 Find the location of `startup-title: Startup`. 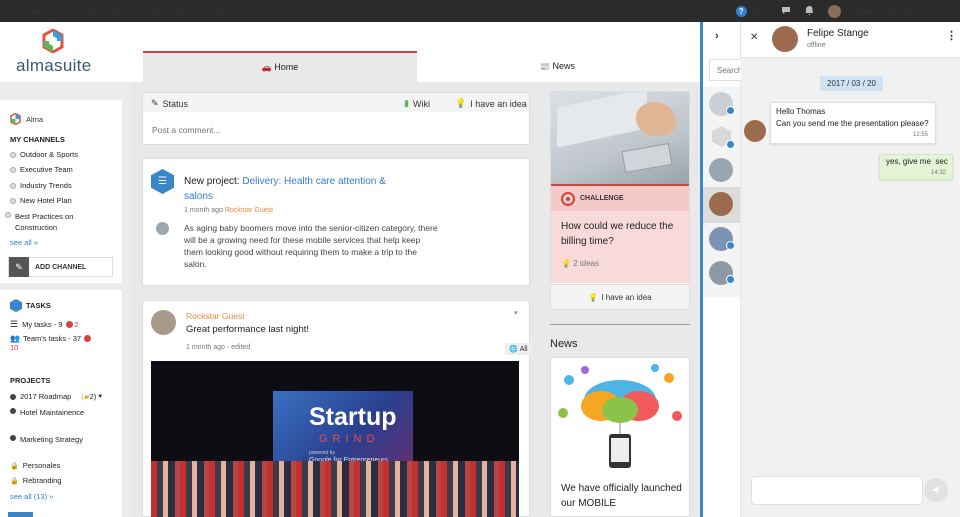

startup-title: Startup is located at coordinates (353, 417).